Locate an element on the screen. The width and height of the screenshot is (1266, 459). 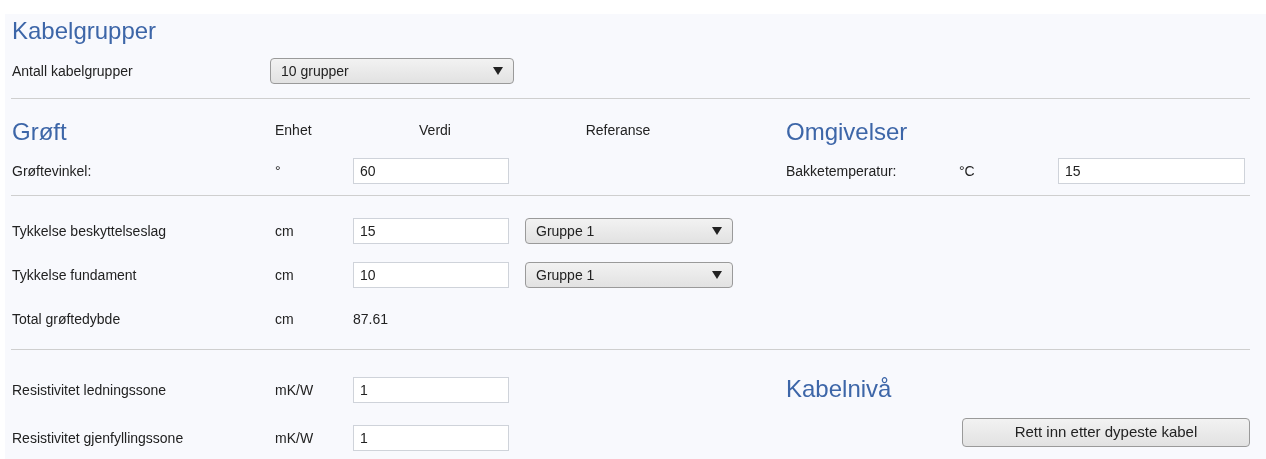
input-field: 10 is located at coordinates (431, 275).